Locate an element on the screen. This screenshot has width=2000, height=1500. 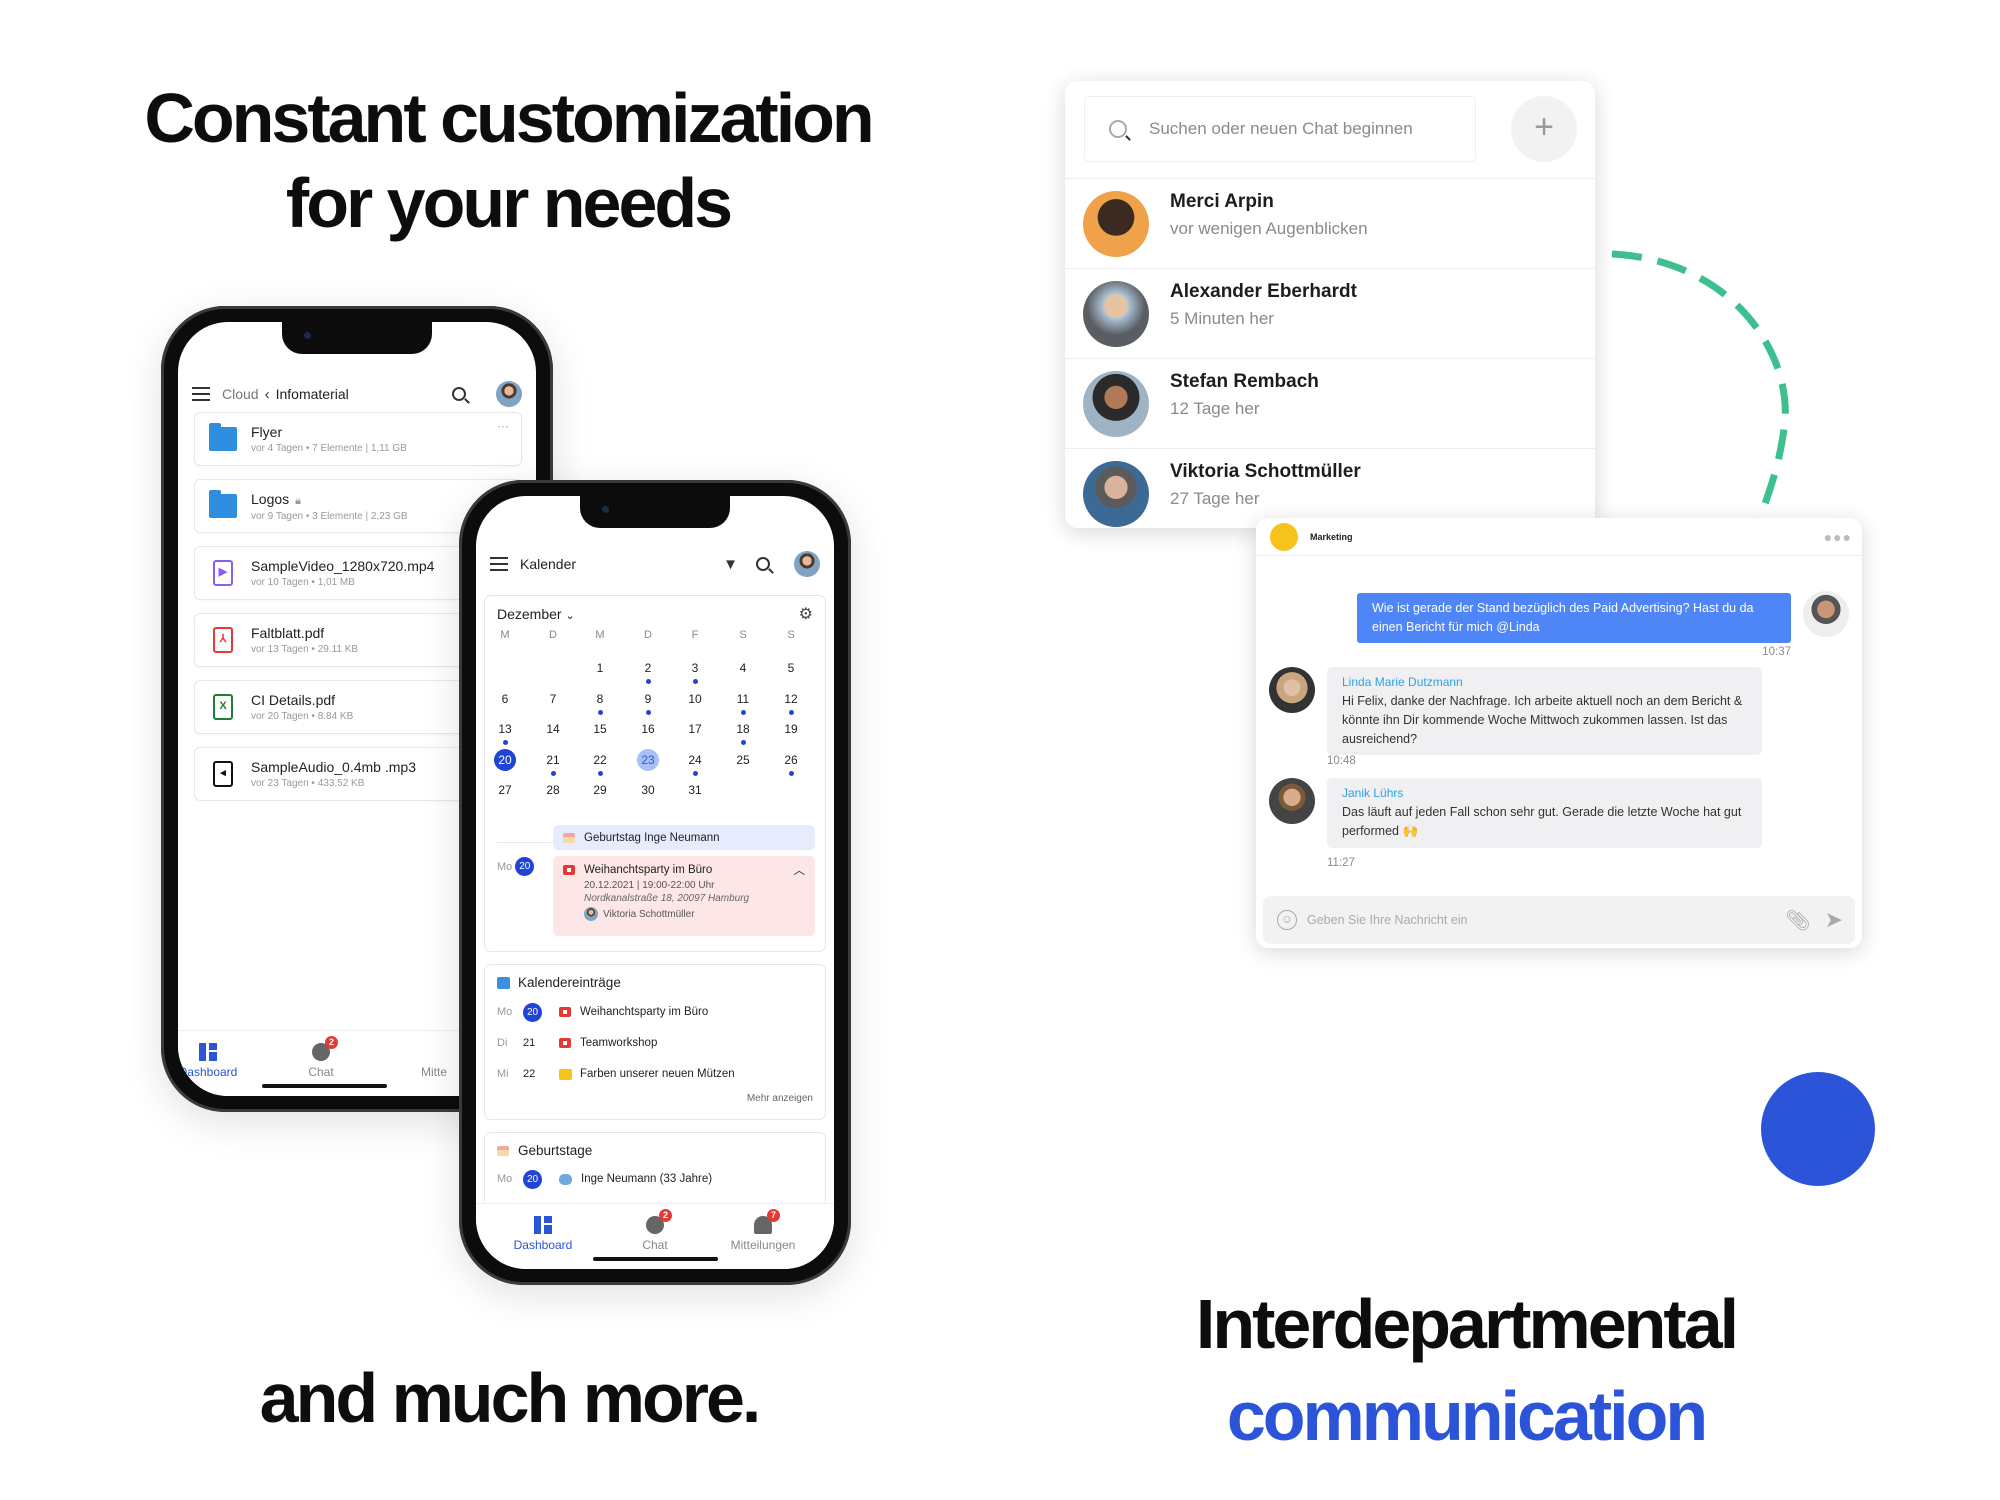
calendar-day: 5 is located at coordinates (791, 668).